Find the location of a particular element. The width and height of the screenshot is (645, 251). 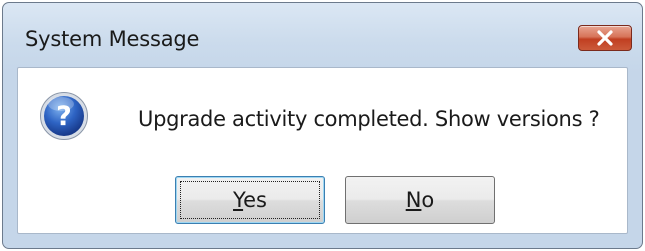

yes-button: Yes is located at coordinates (250, 200).